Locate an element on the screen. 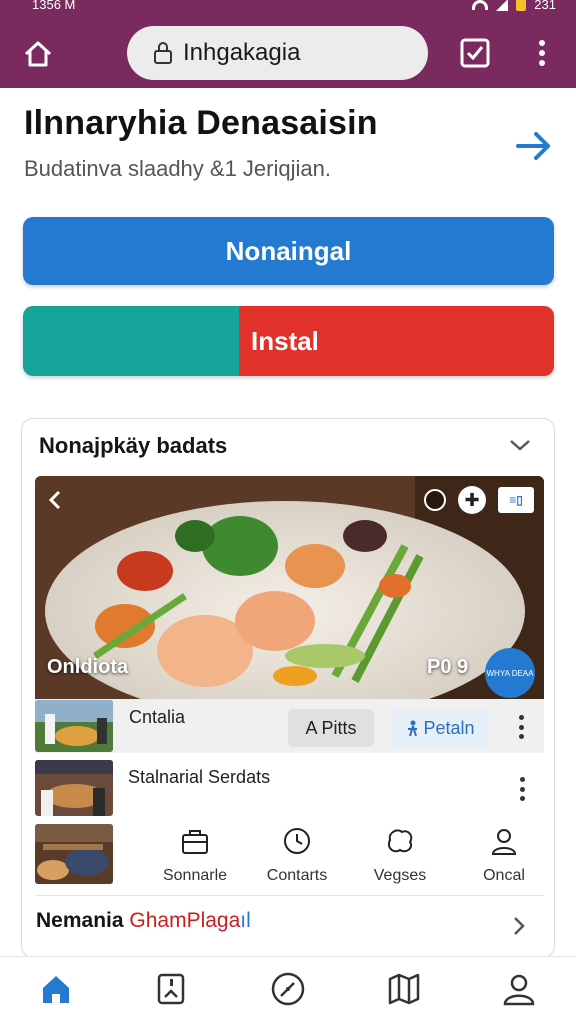  collapse-button is located at coordinates (520, 445).